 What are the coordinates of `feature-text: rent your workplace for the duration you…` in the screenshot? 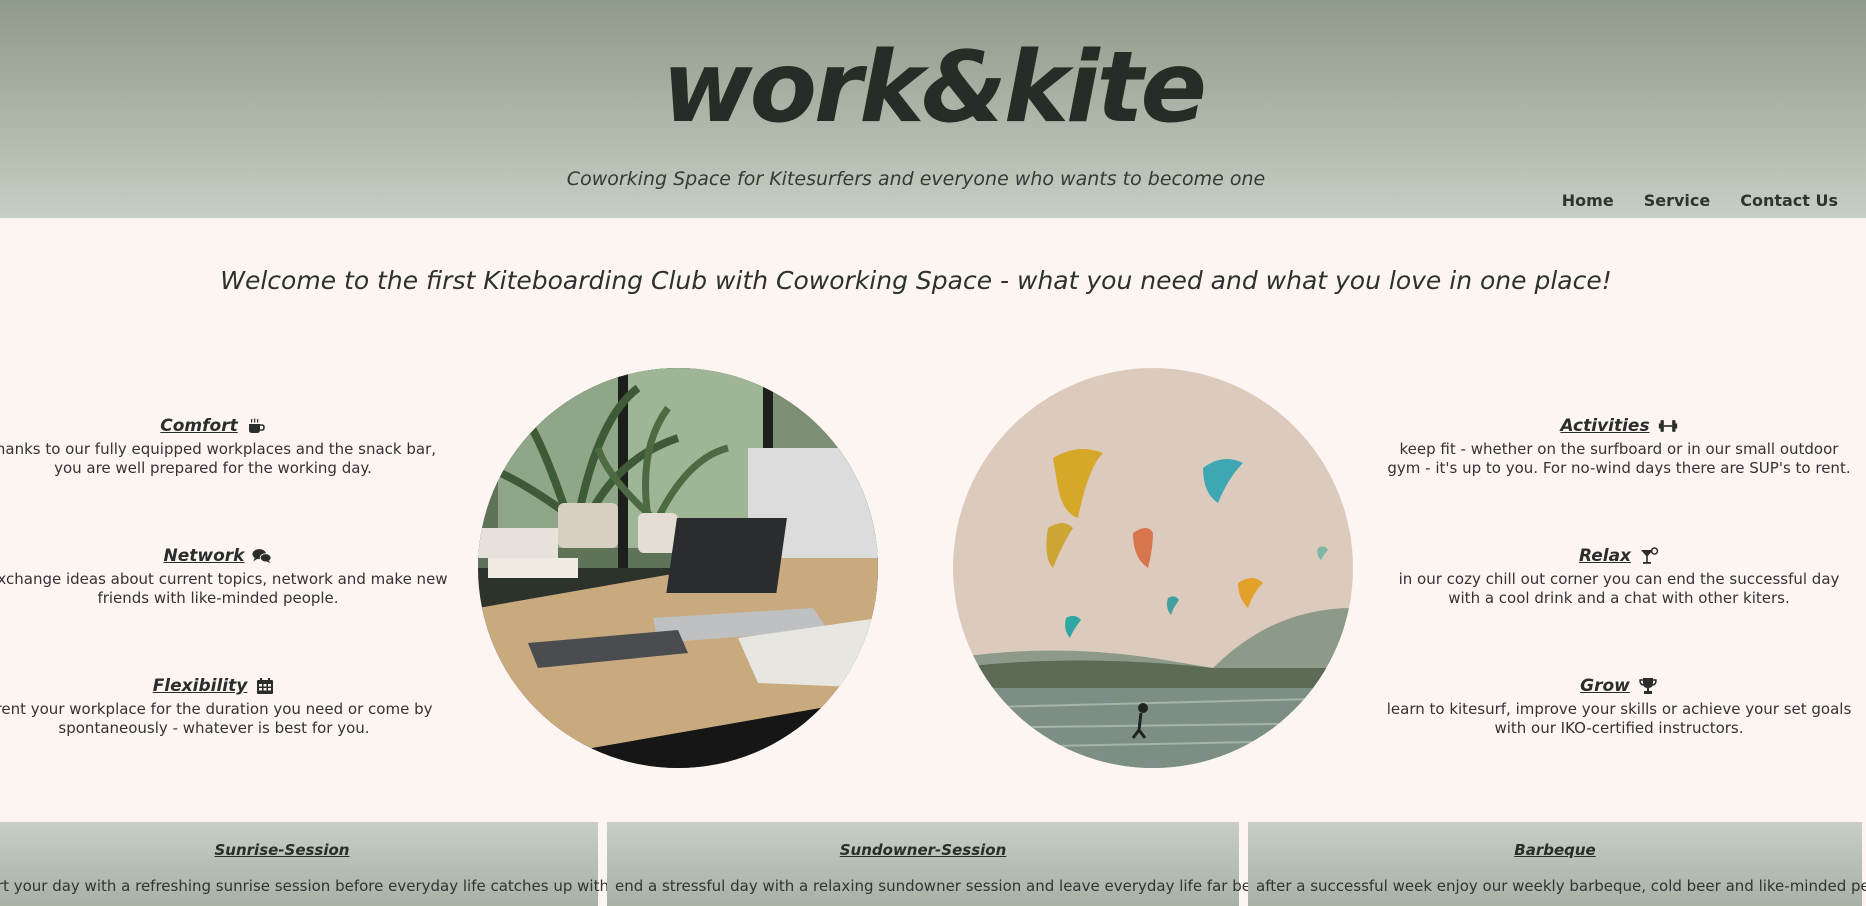 It's located at (216, 718).